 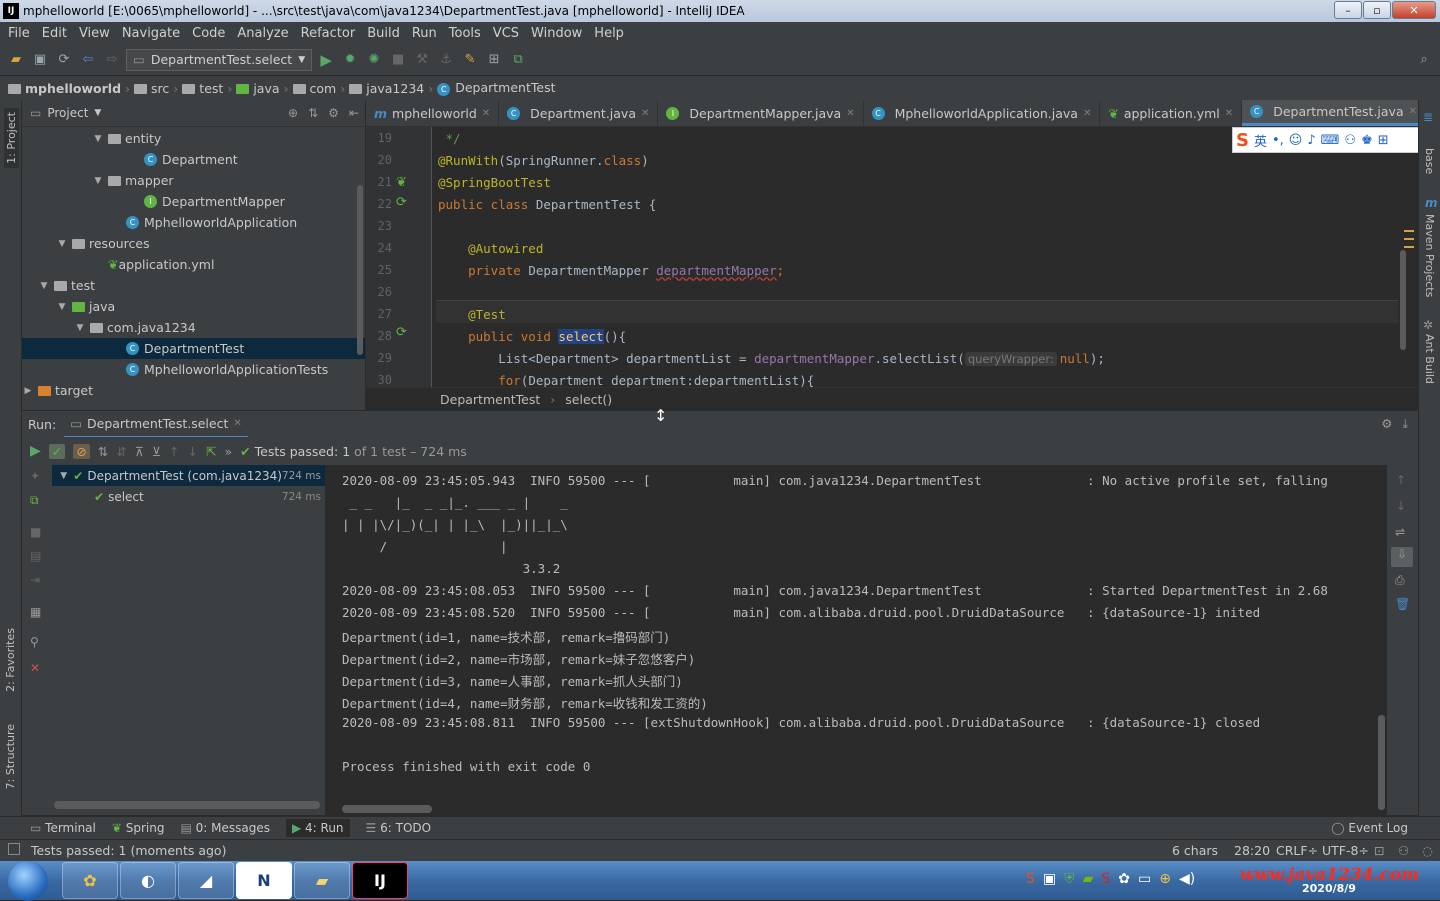 What do you see at coordinates (64, 88) in the screenshot?
I see `nav-project: mphelloworld` at bounding box center [64, 88].